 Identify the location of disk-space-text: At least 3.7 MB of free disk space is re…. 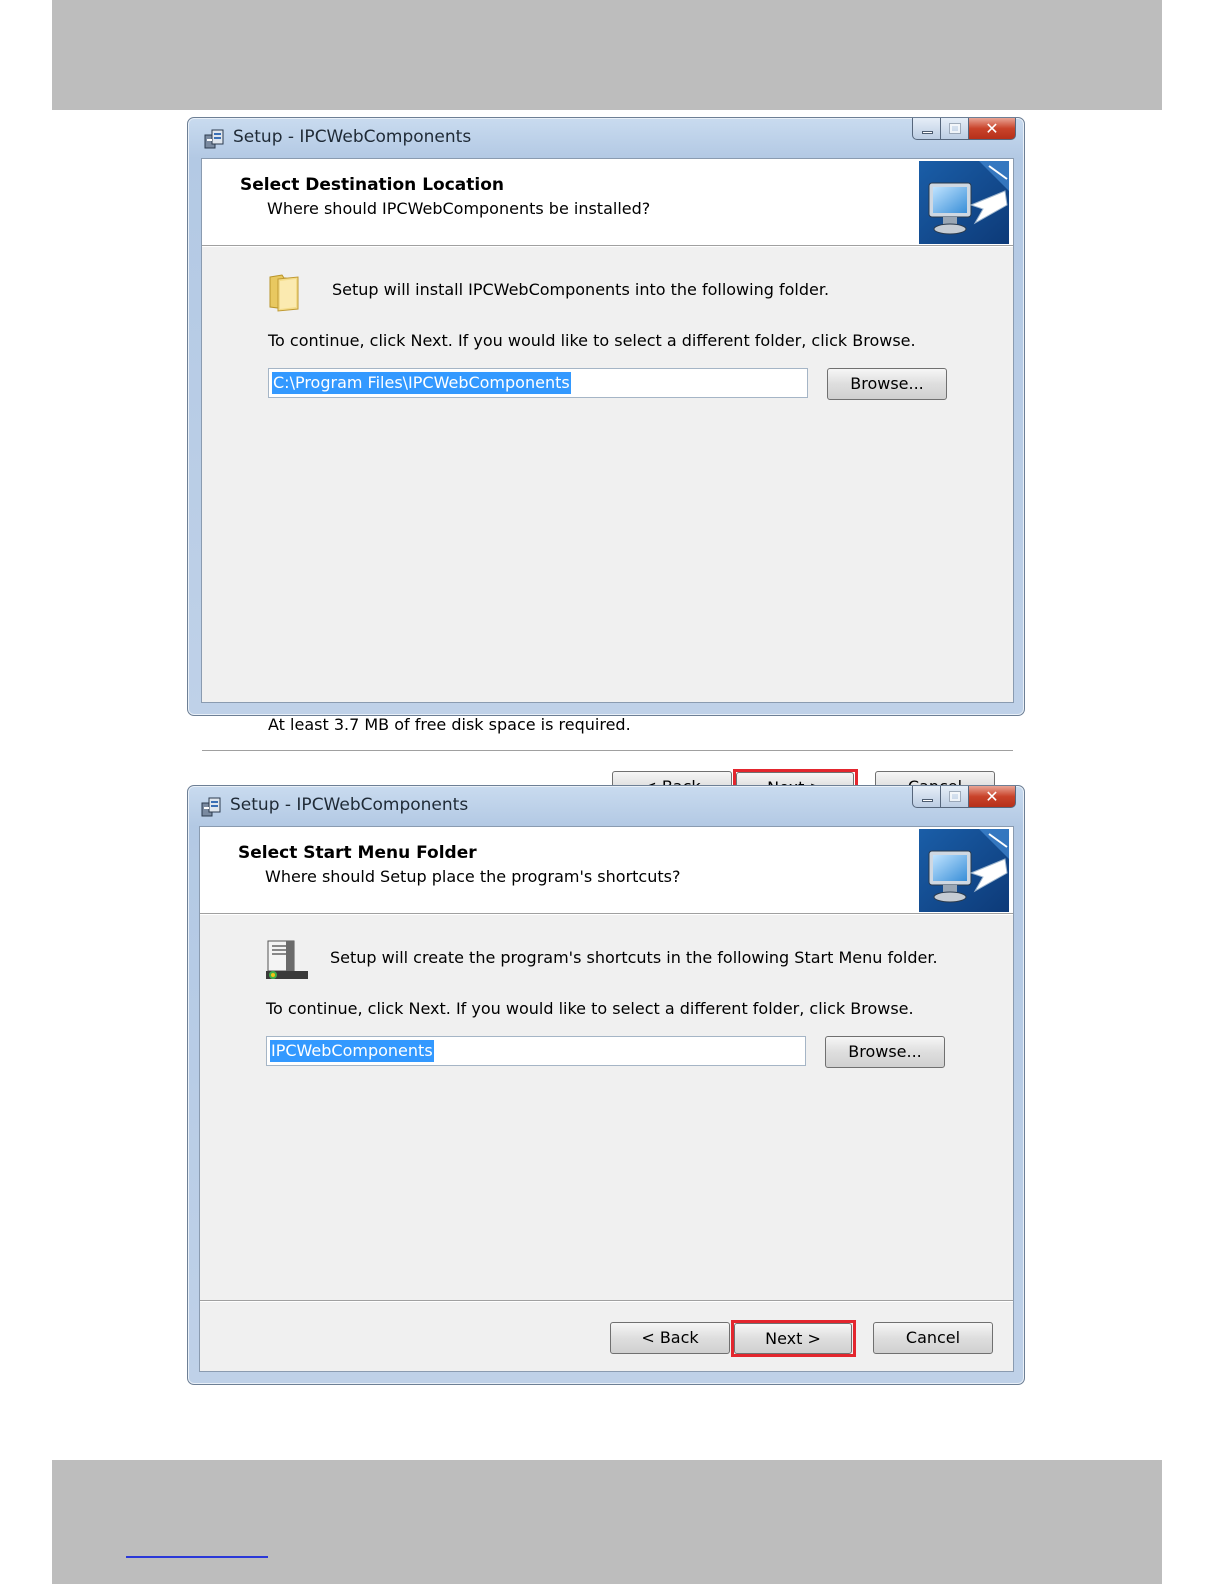
(449, 724).